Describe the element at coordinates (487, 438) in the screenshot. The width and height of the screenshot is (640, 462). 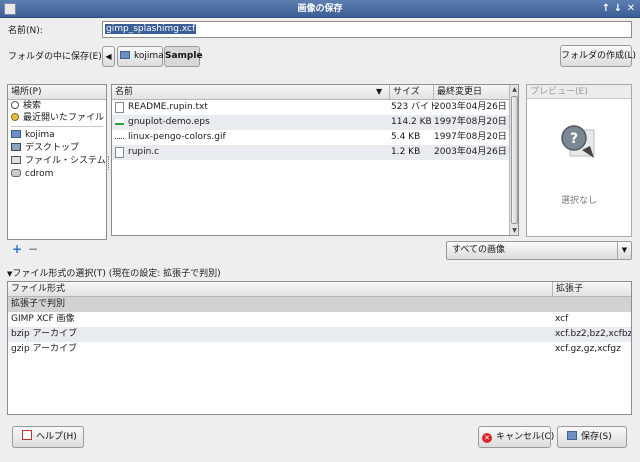
I see `cancel-icon: ✕` at that location.